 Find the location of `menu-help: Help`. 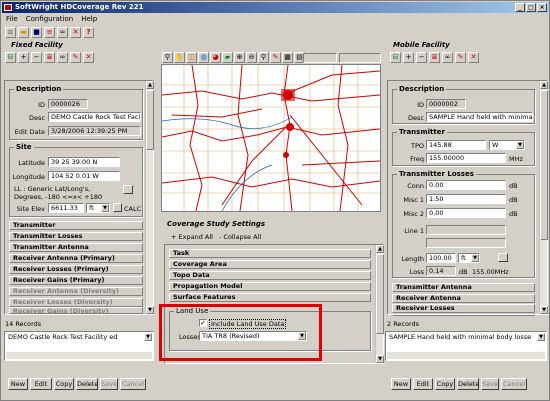

menu-help: Help is located at coordinates (89, 19).